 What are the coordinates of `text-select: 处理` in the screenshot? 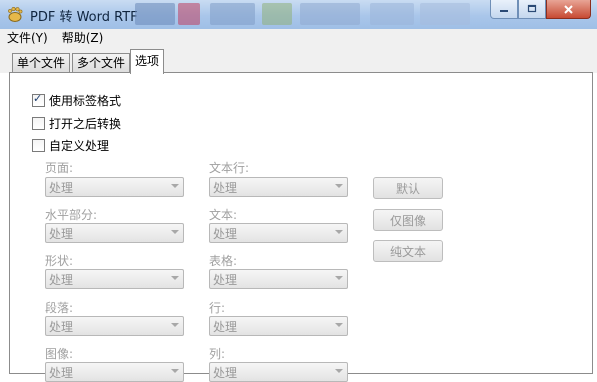 It's located at (278, 233).